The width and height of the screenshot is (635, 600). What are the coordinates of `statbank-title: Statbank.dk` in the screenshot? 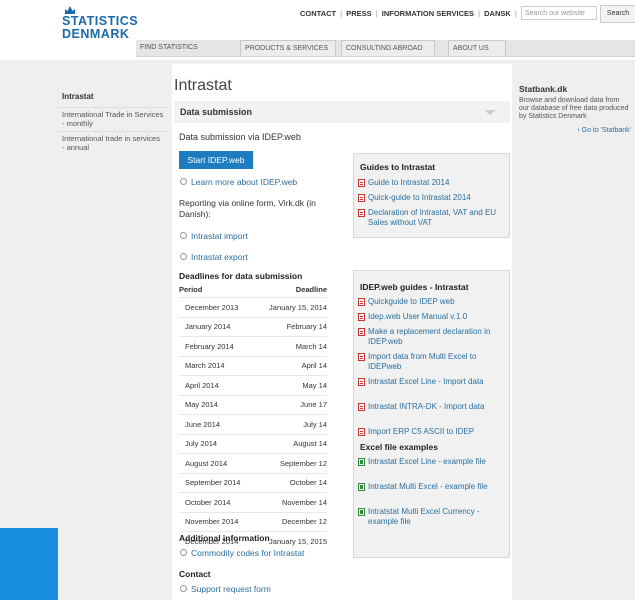 It's located at (543, 89).